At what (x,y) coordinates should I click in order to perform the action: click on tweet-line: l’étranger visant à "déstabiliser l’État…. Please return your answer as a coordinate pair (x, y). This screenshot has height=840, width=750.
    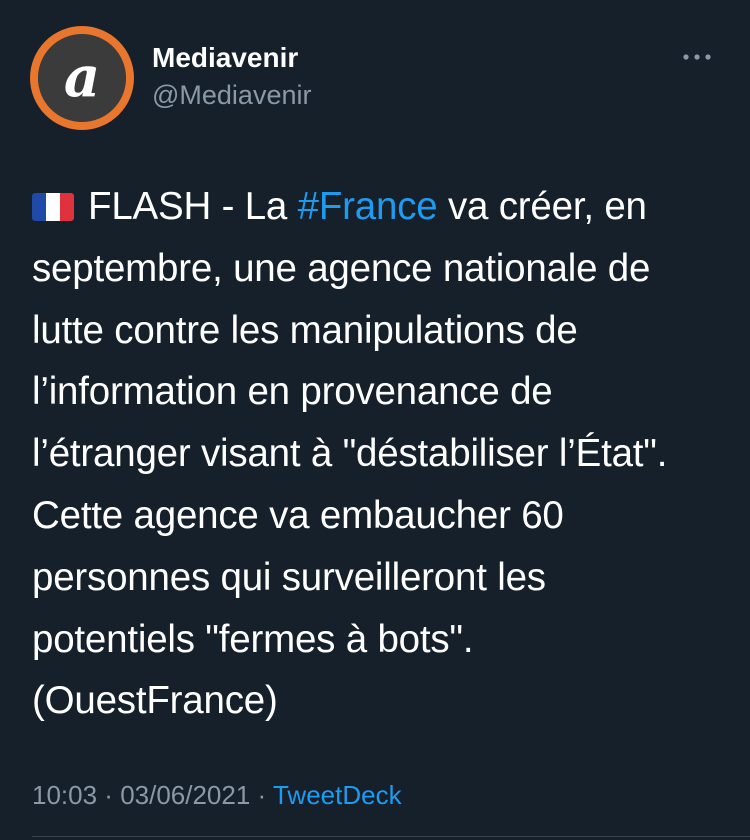
    Looking at the image, I should click on (350, 454).